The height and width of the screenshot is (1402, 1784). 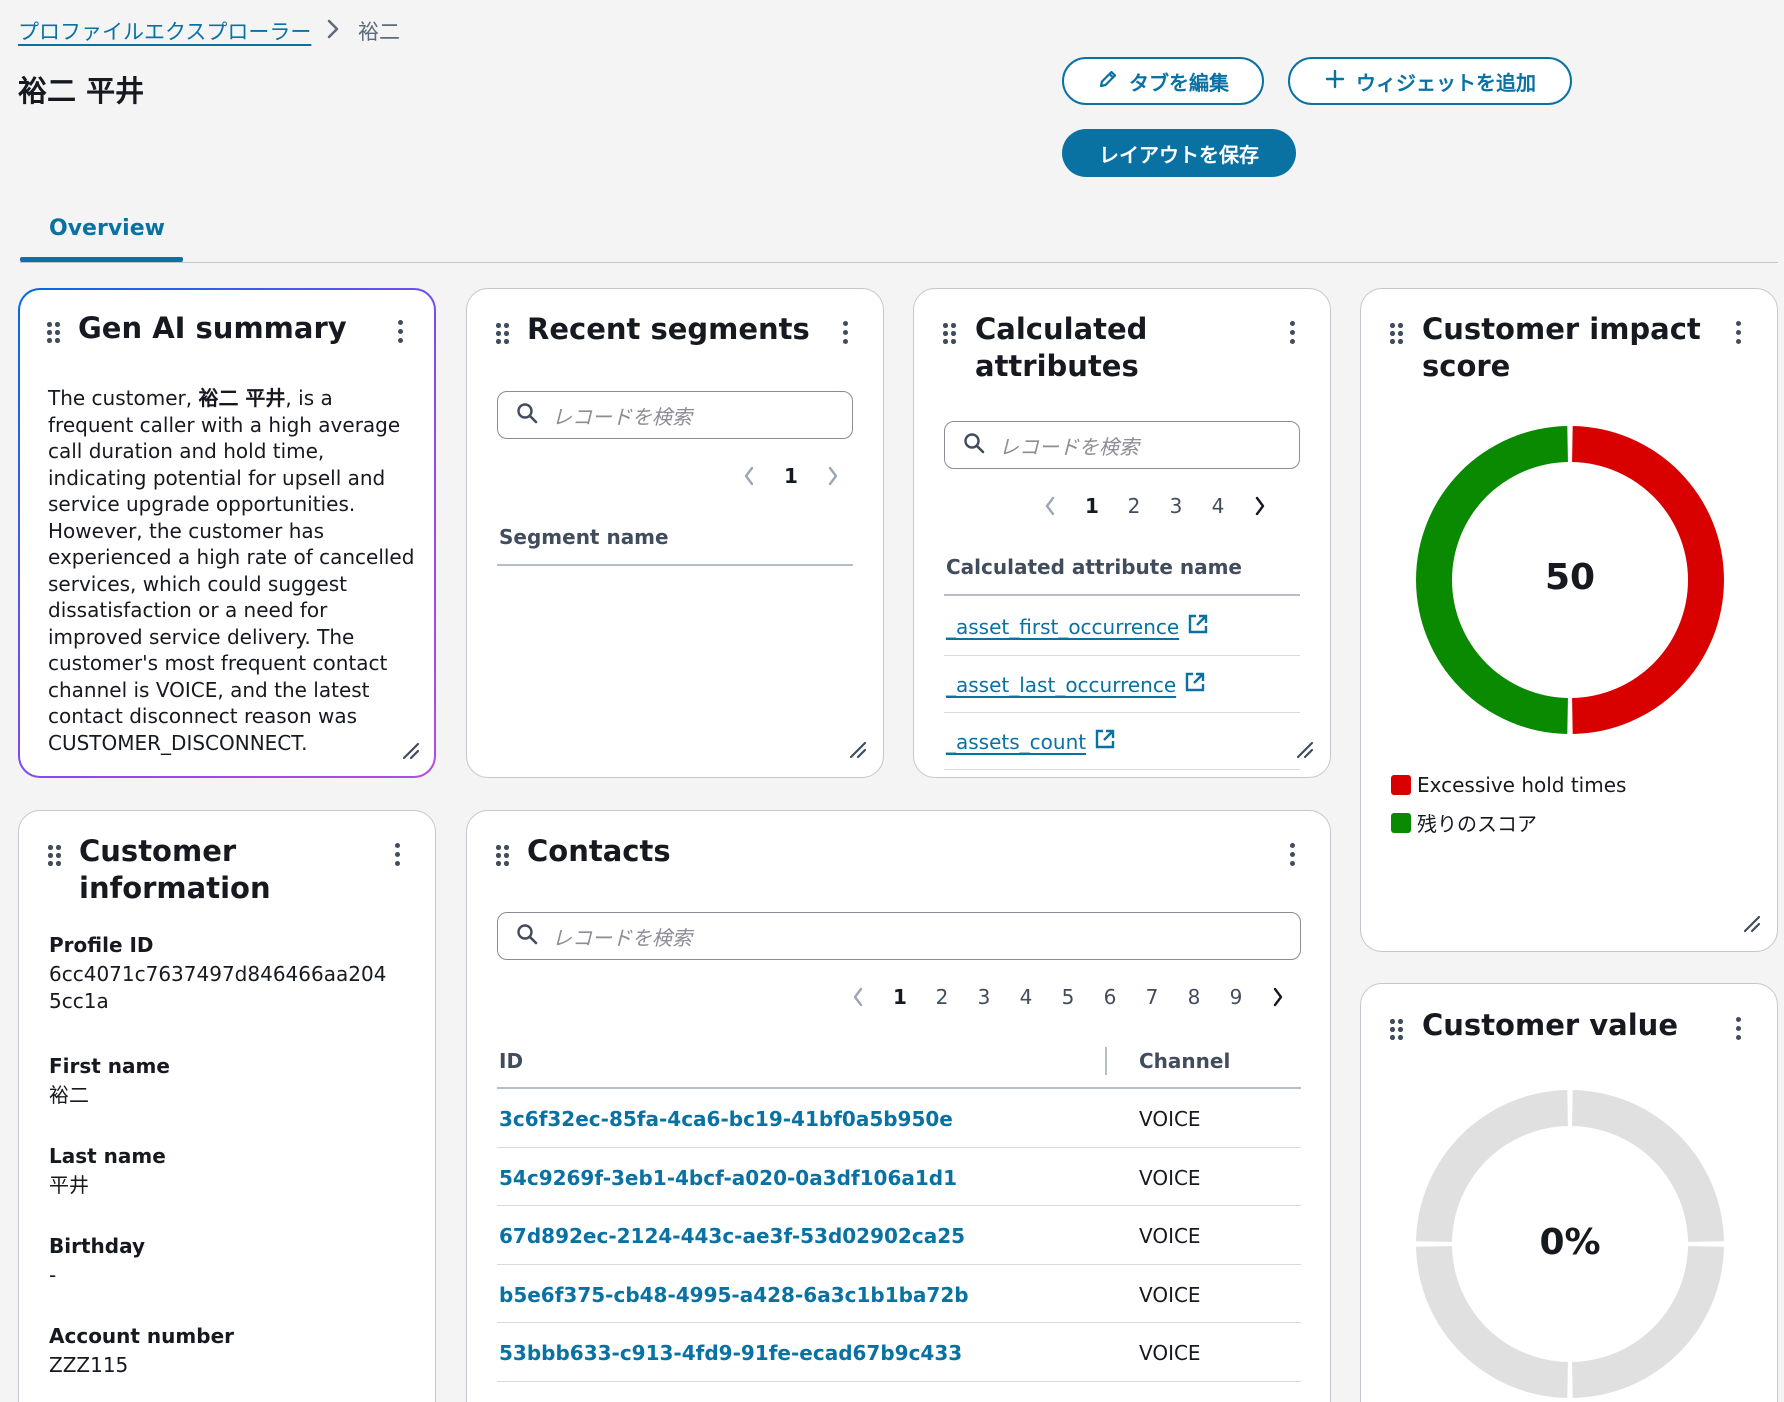 I want to click on pagination: 1 2 3 4 5 6 7 8 9, so click(x=1068, y=997).